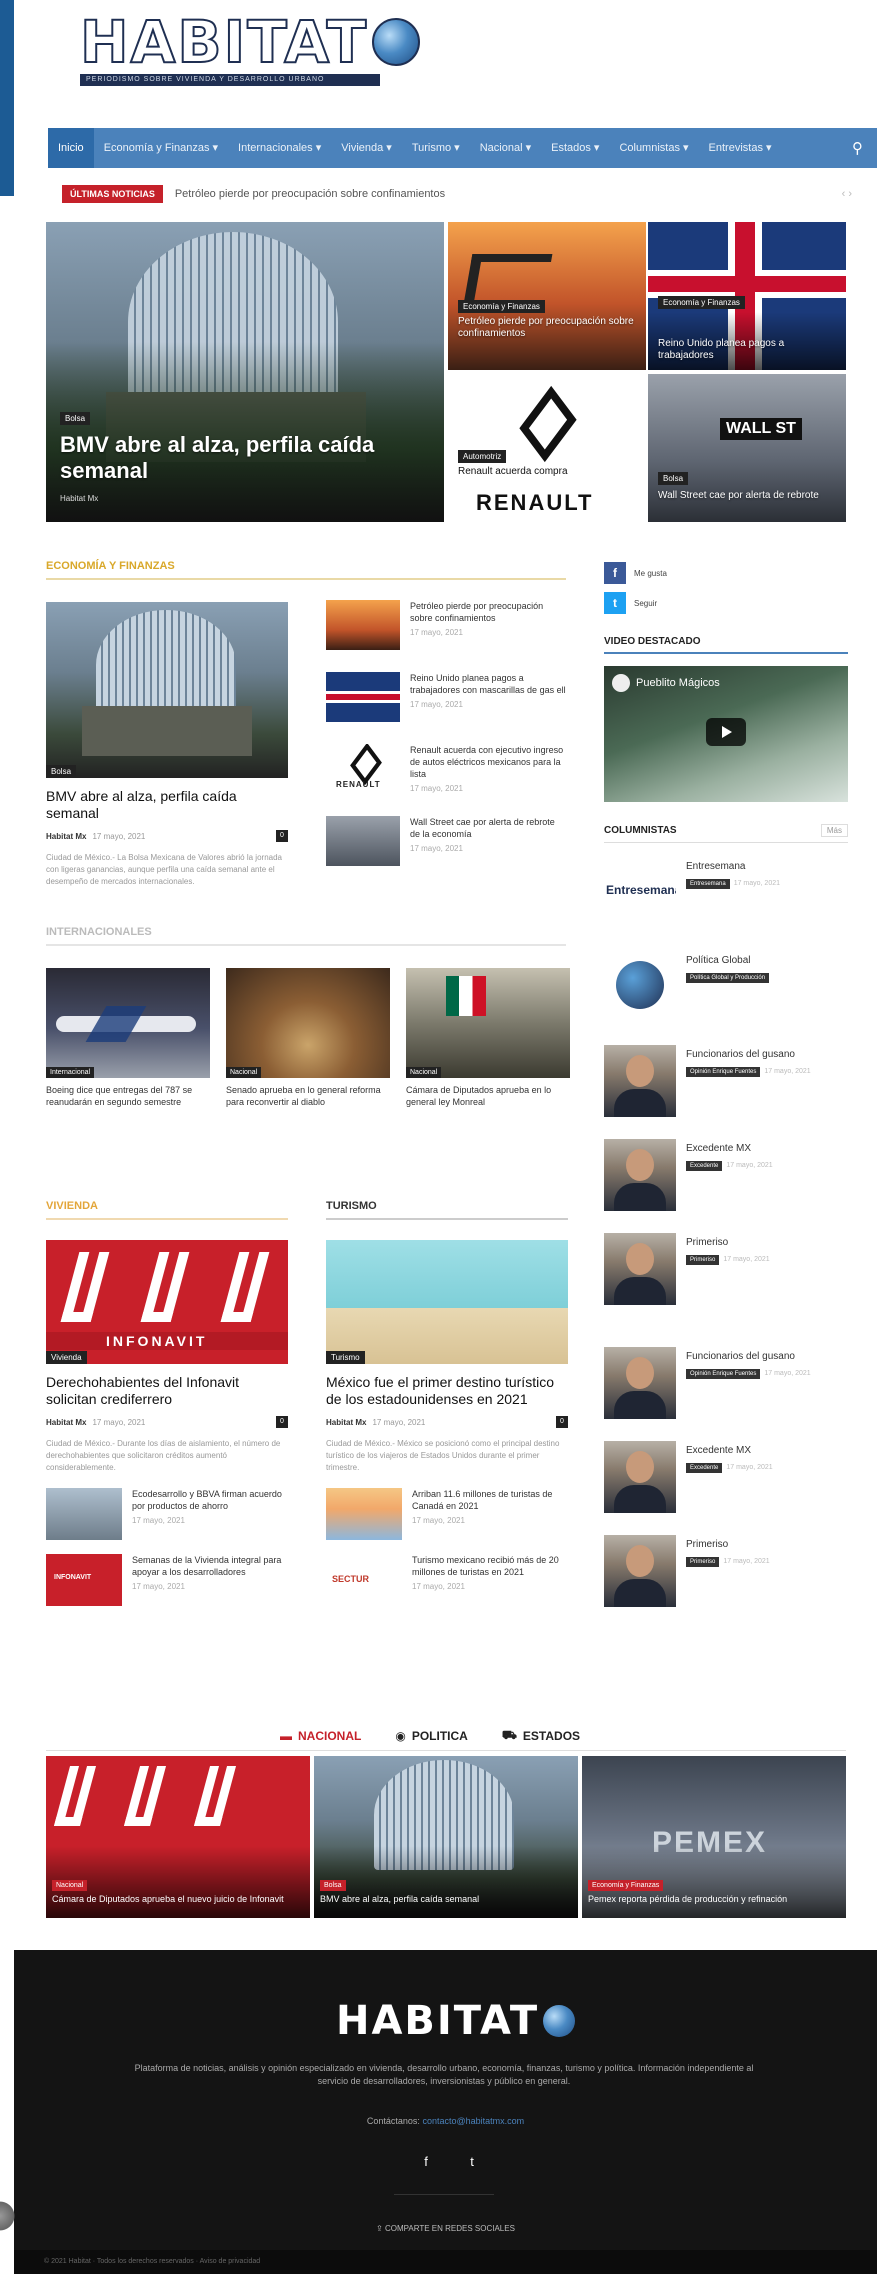 This screenshot has width=877, height=2274. I want to click on columnist-tag: Excedente, so click(704, 1166).